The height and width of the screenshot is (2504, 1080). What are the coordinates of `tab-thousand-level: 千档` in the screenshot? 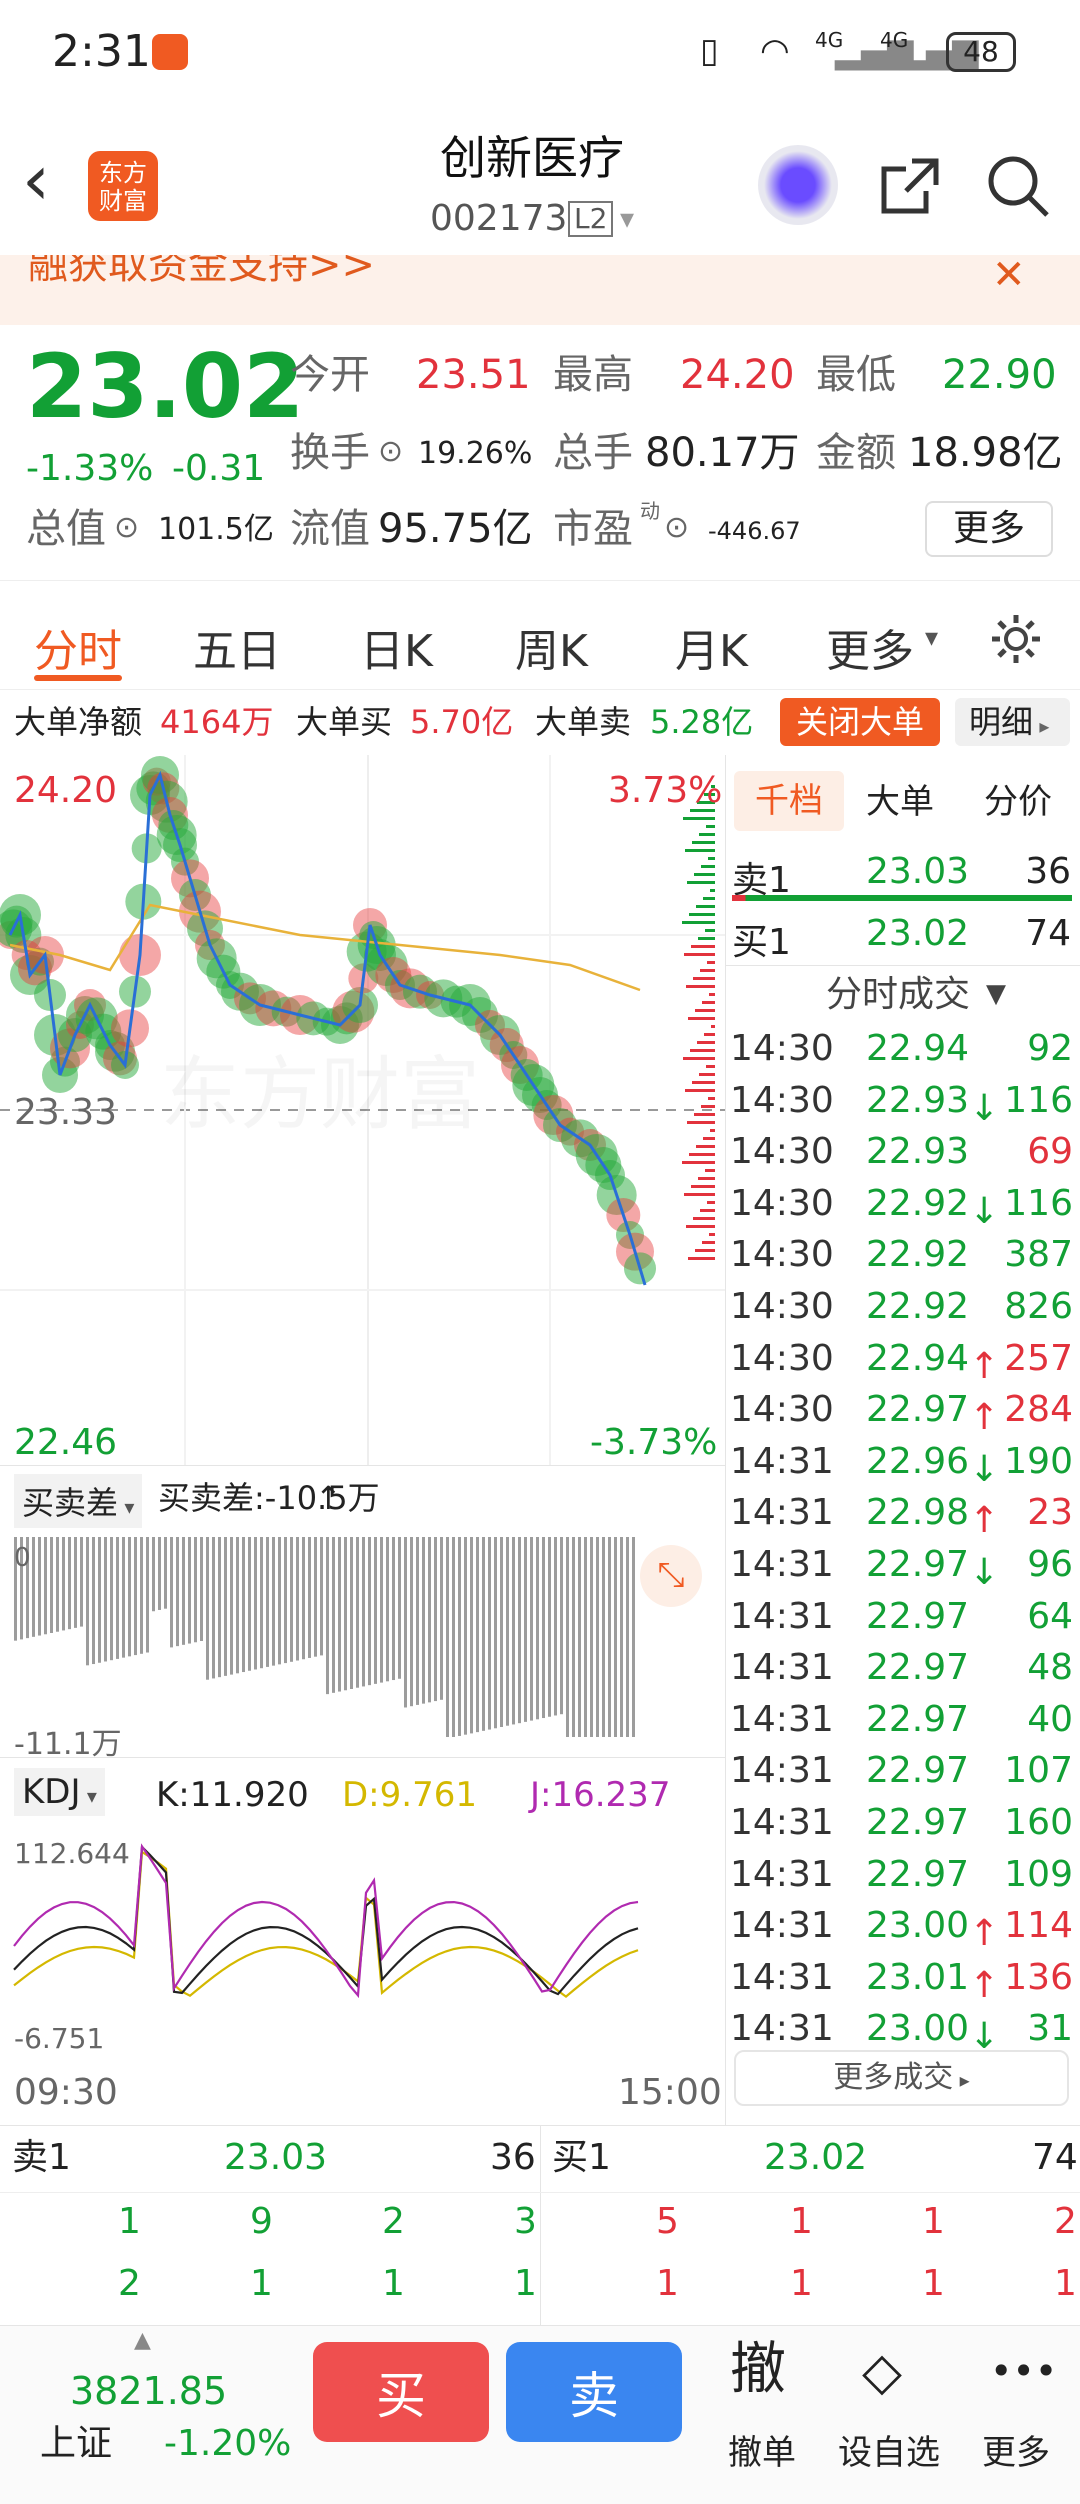 It's located at (789, 801).